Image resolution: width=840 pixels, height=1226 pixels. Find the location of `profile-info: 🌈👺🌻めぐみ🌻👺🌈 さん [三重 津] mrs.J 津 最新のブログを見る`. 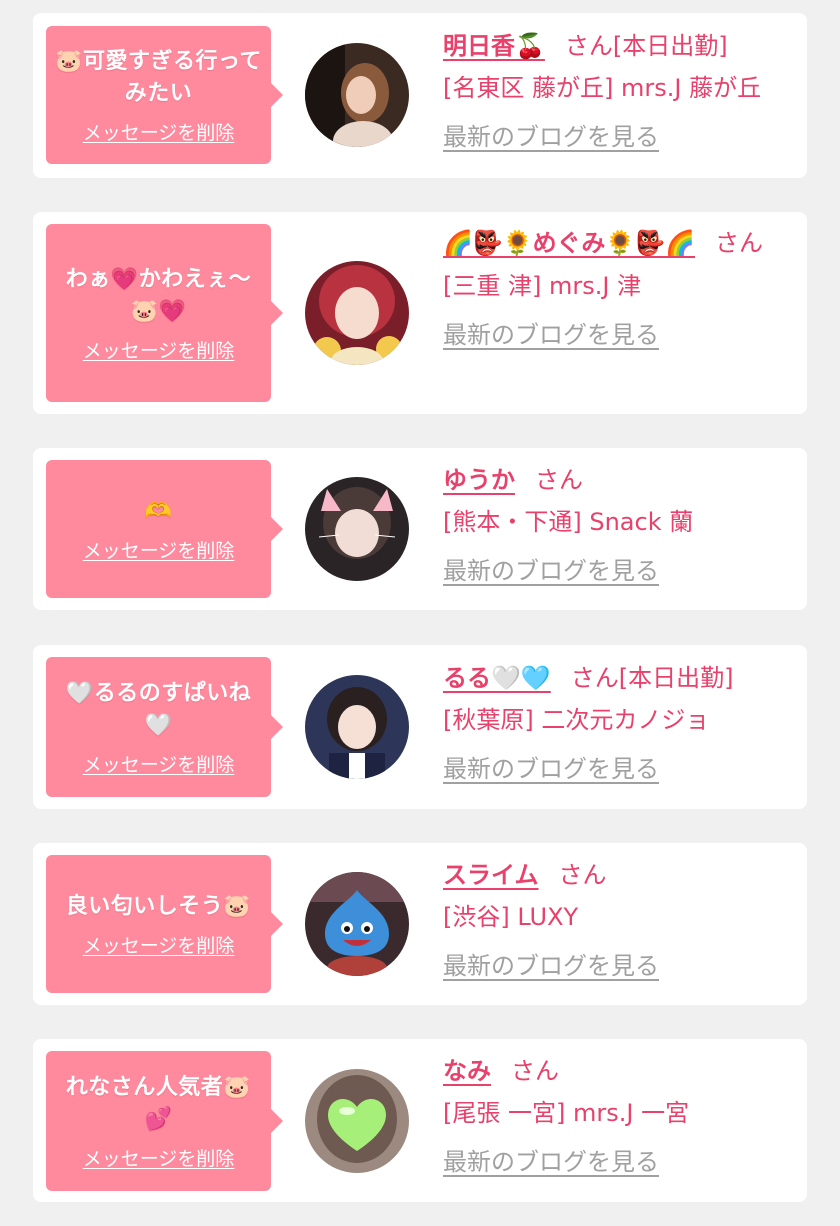

profile-info: 🌈👺🌻めぐみ🌻👺🌈 さん [三重 津] mrs.J 津 最新のブログを見る is located at coordinates (619, 288).